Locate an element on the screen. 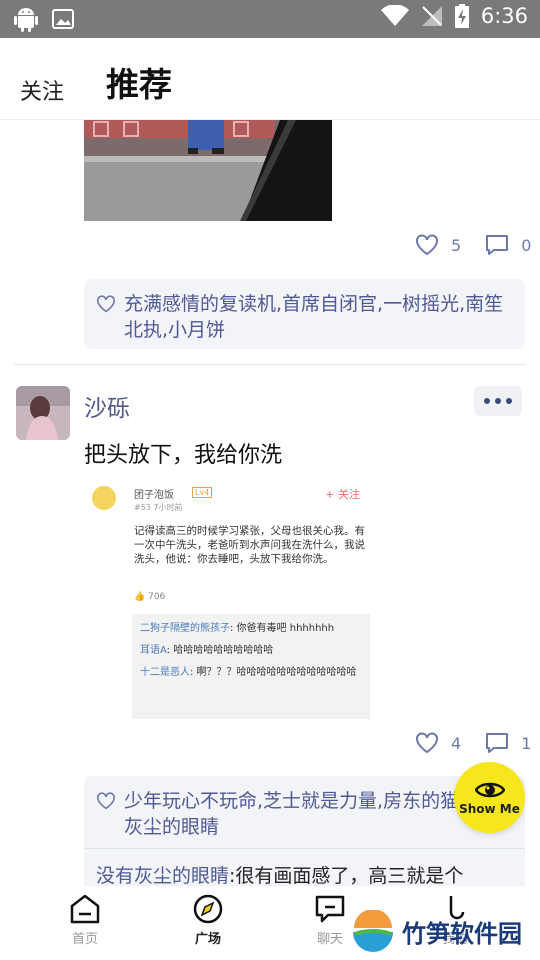 Image resolution: width=540 pixels, height=960 pixels. watermark: 竹笋软件园 is located at coordinates (437, 931).